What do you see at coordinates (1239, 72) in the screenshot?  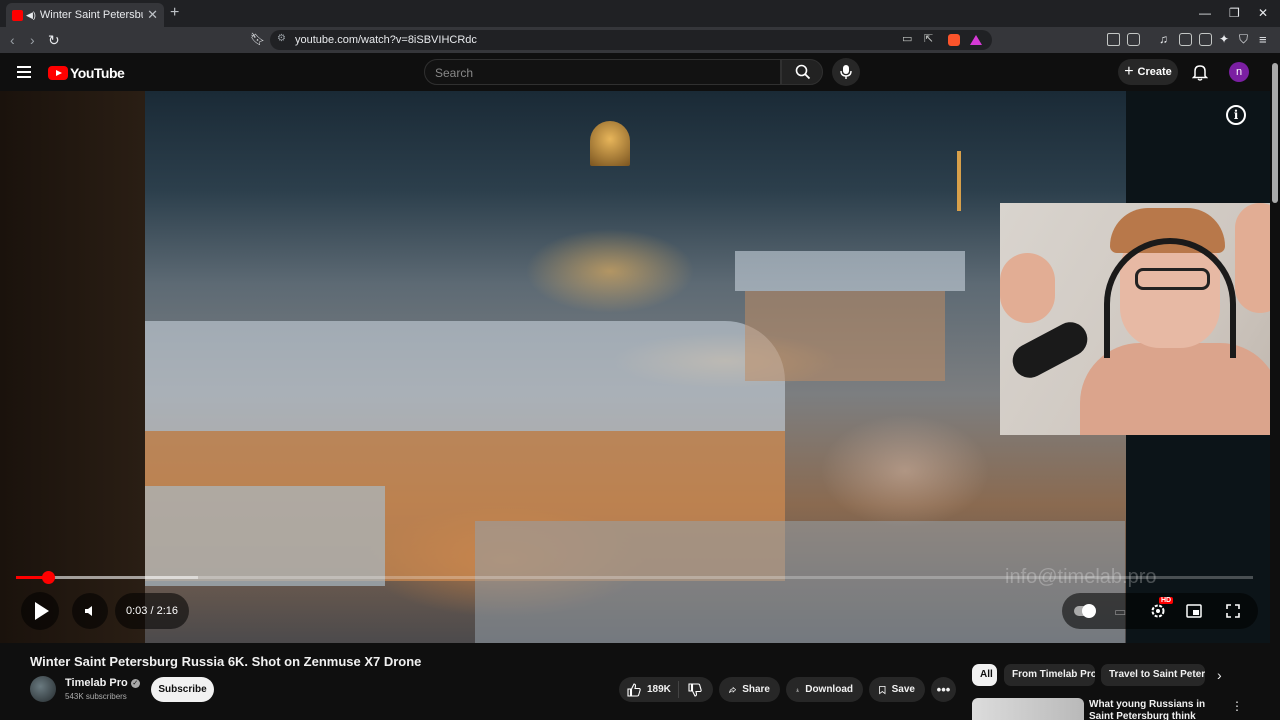 I see `account-avatar: n` at bounding box center [1239, 72].